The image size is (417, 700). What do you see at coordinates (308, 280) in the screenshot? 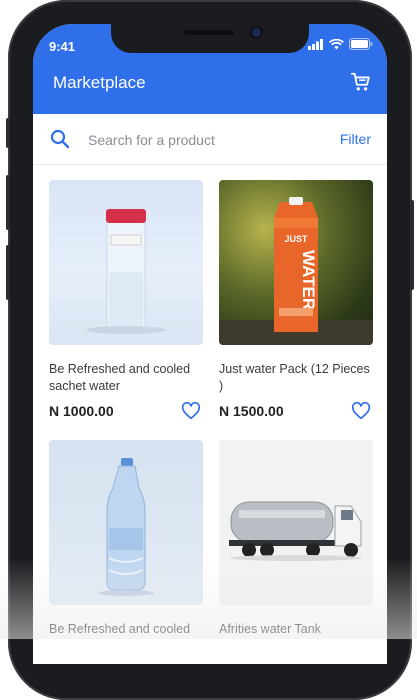
I see `svg-text: WATER` at bounding box center [308, 280].